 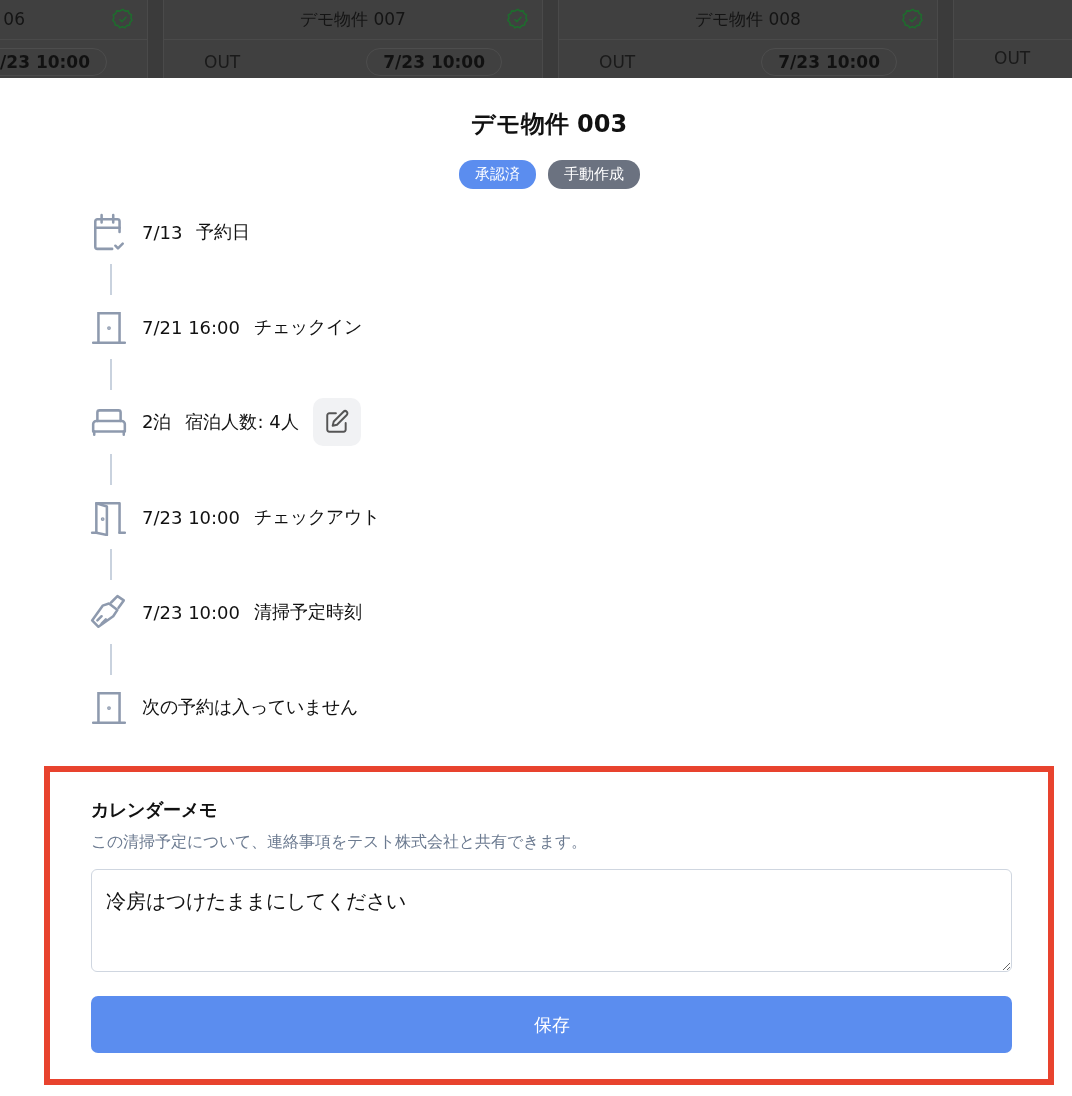 I want to click on brush-icon, so click(x=109, y=612).